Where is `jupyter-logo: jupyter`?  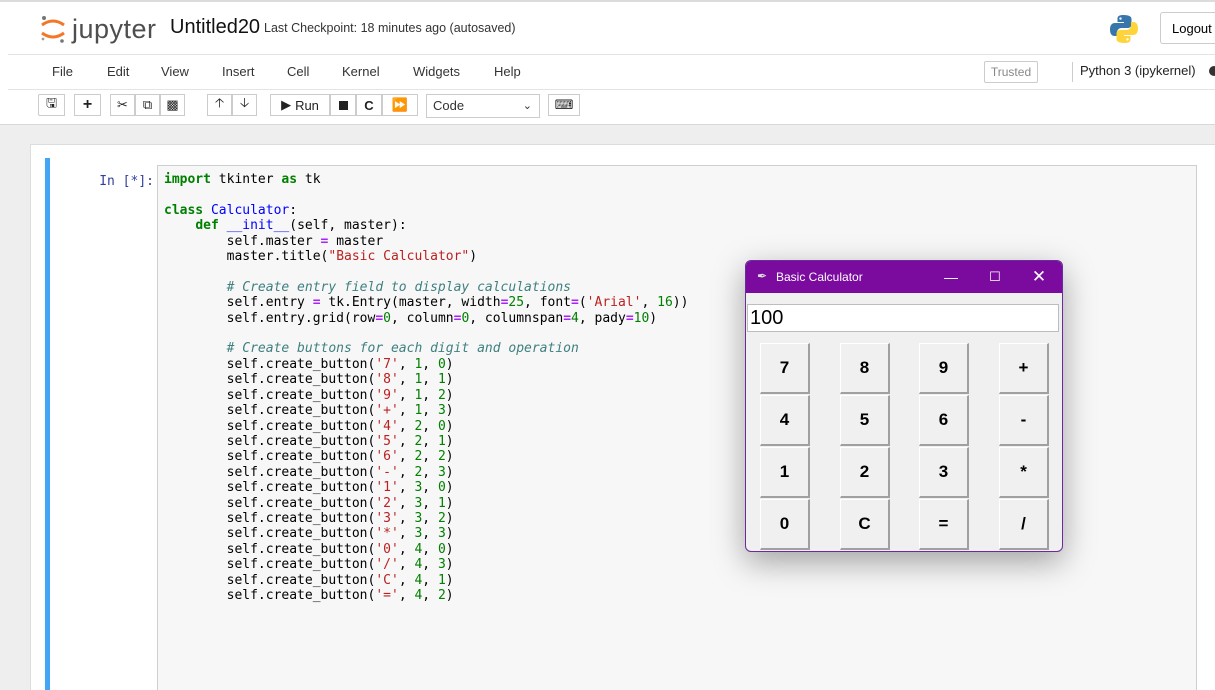
jupyter-logo: jupyter is located at coordinates (98, 29).